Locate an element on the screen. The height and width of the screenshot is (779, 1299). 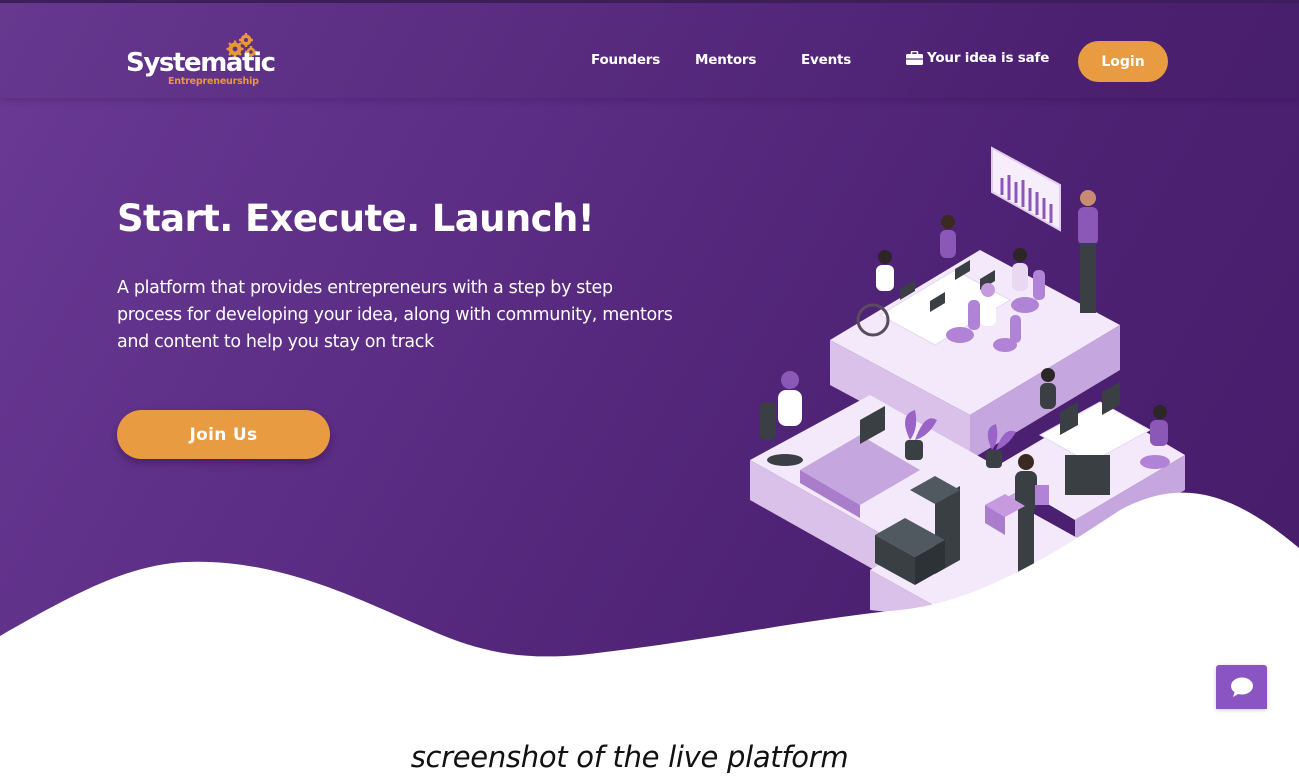
nav-mentors: Mentors is located at coordinates (725, 60).